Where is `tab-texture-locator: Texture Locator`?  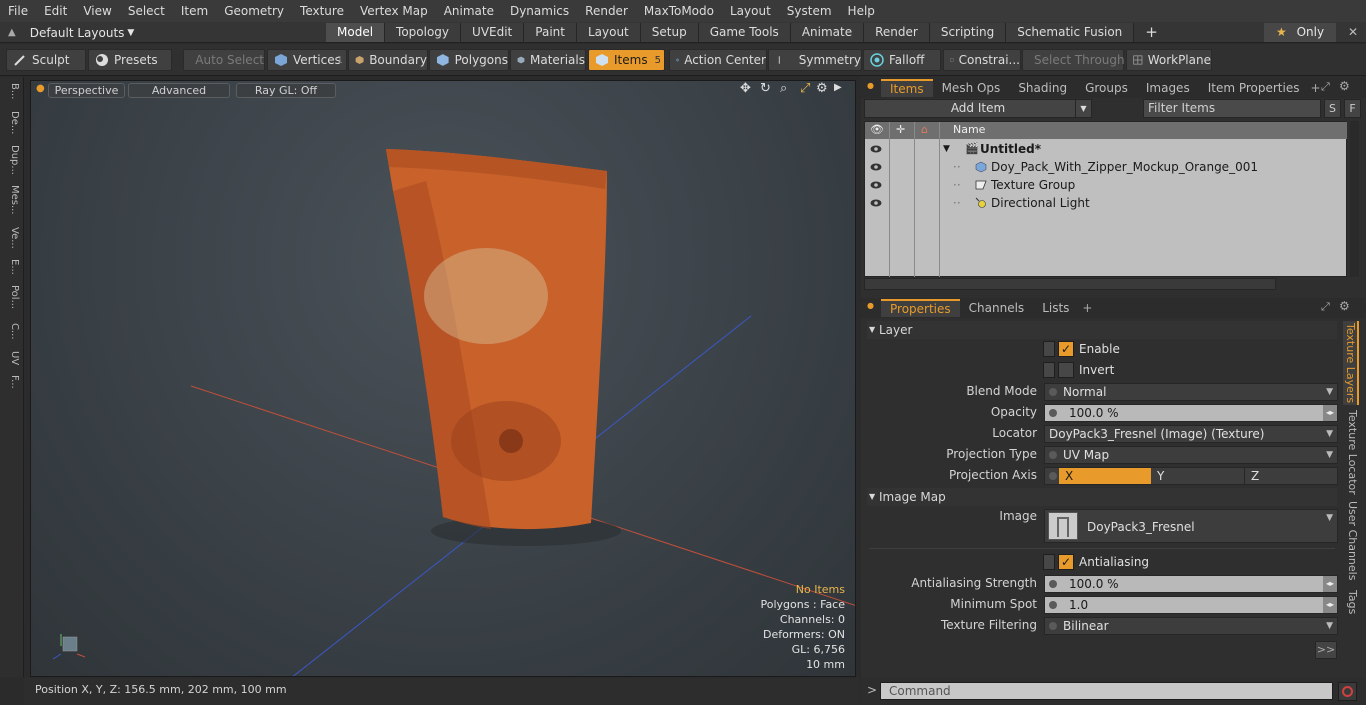 tab-texture-locator: Texture Locator is located at coordinates (1351, 452).